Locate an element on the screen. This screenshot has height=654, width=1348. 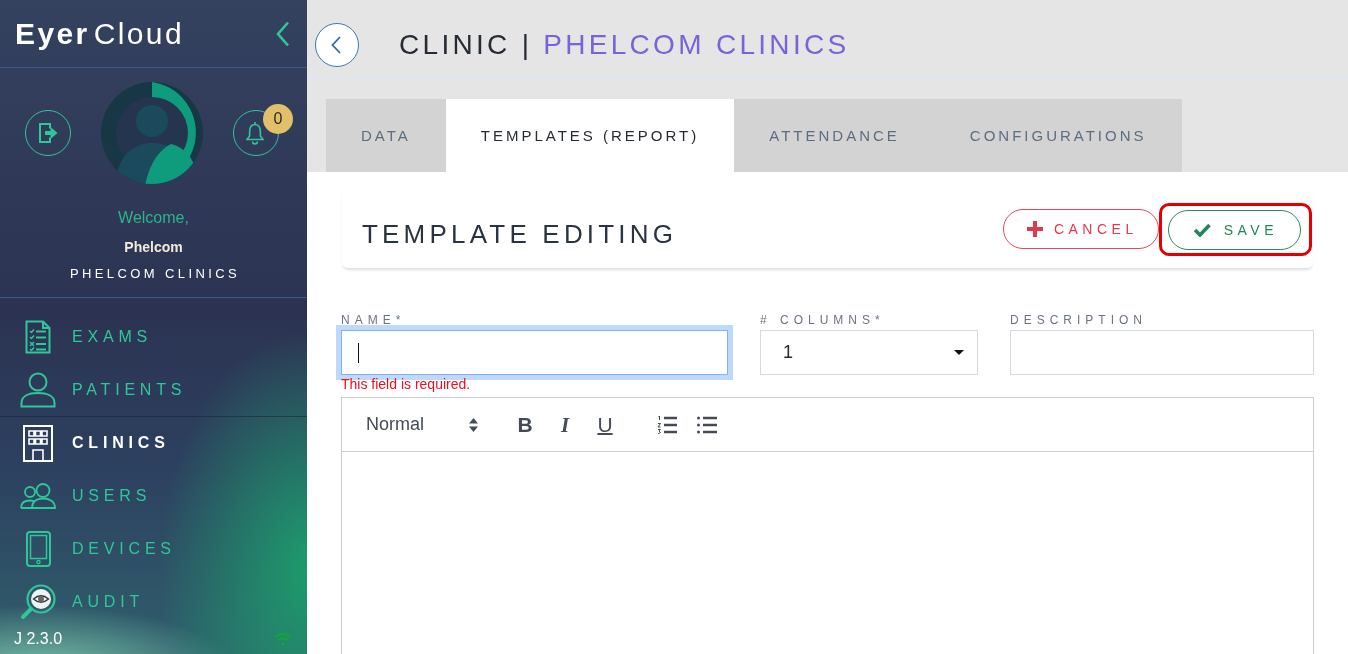
magnifier-eye-icon is located at coordinates (38, 602).